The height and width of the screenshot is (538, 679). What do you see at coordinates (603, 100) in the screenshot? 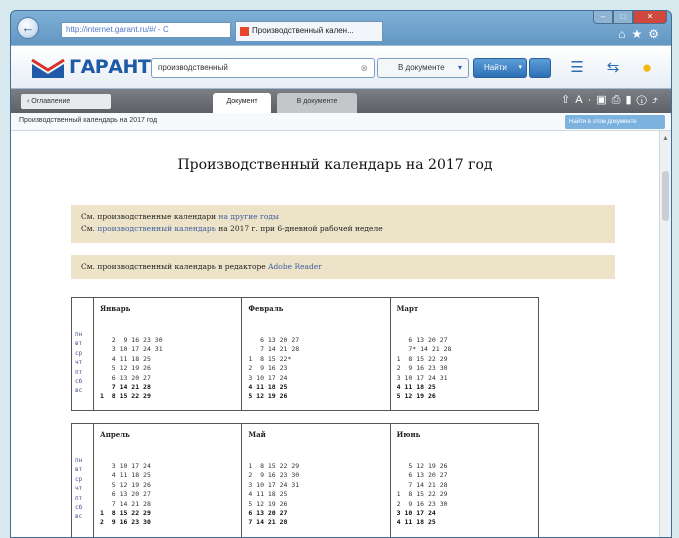
I see `save-icon: ▣` at bounding box center [603, 100].